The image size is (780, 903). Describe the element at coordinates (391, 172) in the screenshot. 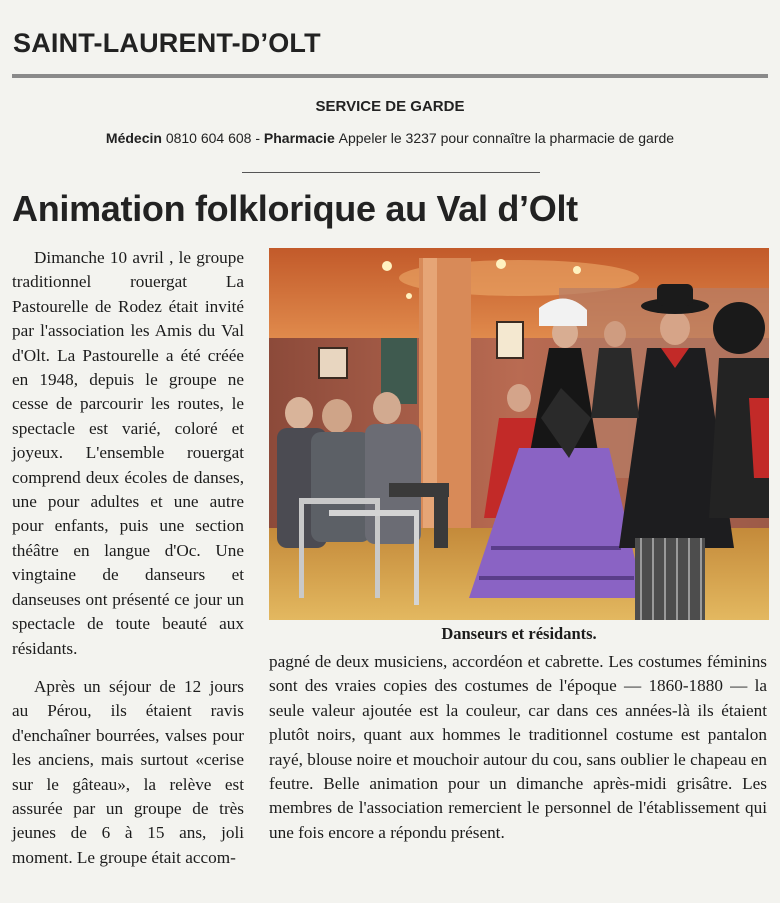

I see `garde-divider` at that location.